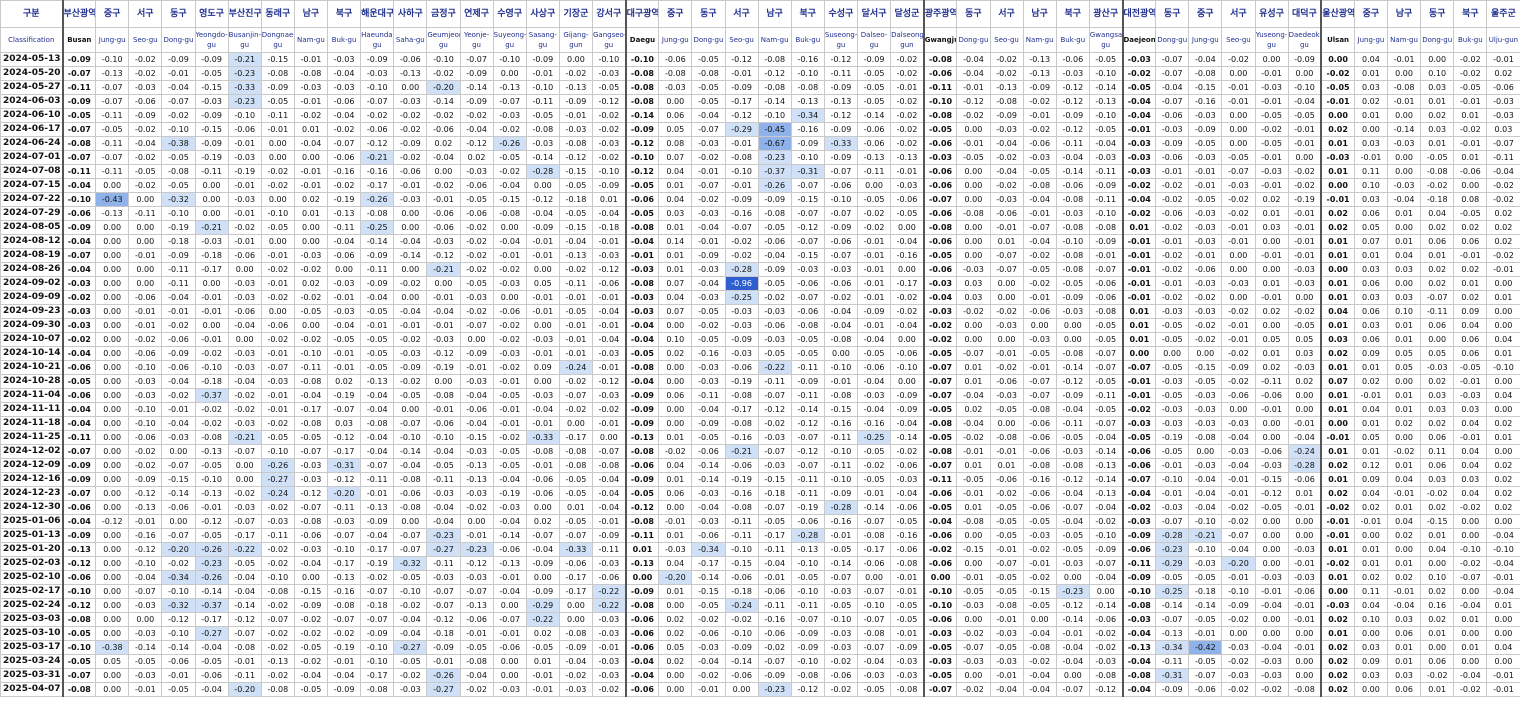  Describe the element at coordinates (31, 255) in the screenshot. I see `row-date: 2024-08-19` at that location.